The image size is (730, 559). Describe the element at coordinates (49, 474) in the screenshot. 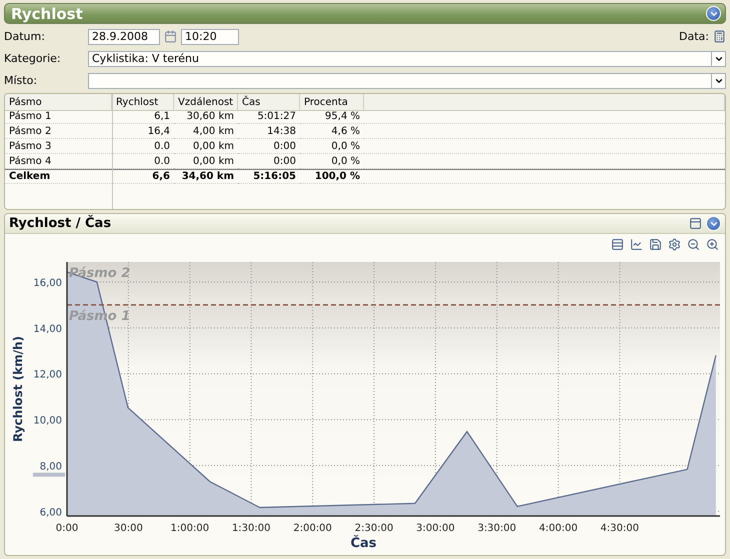

I see `average-marker` at that location.